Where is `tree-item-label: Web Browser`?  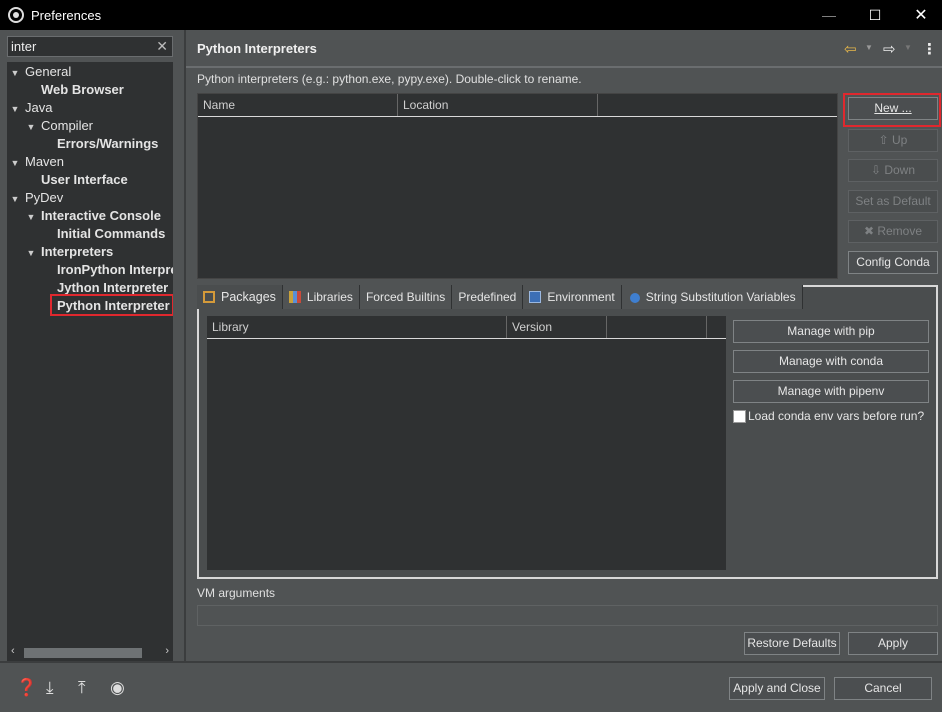 tree-item-label: Web Browser is located at coordinates (82, 89).